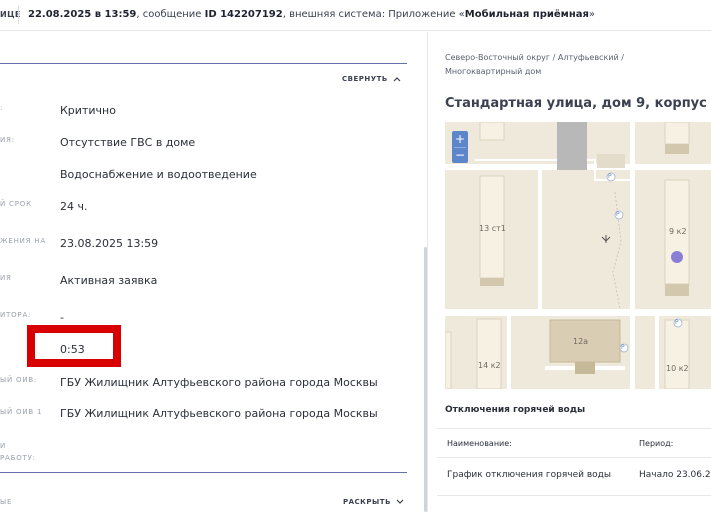  Describe the element at coordinates (243, 14) in the screenshot. I see `request-id: ID 142207192` at that location.